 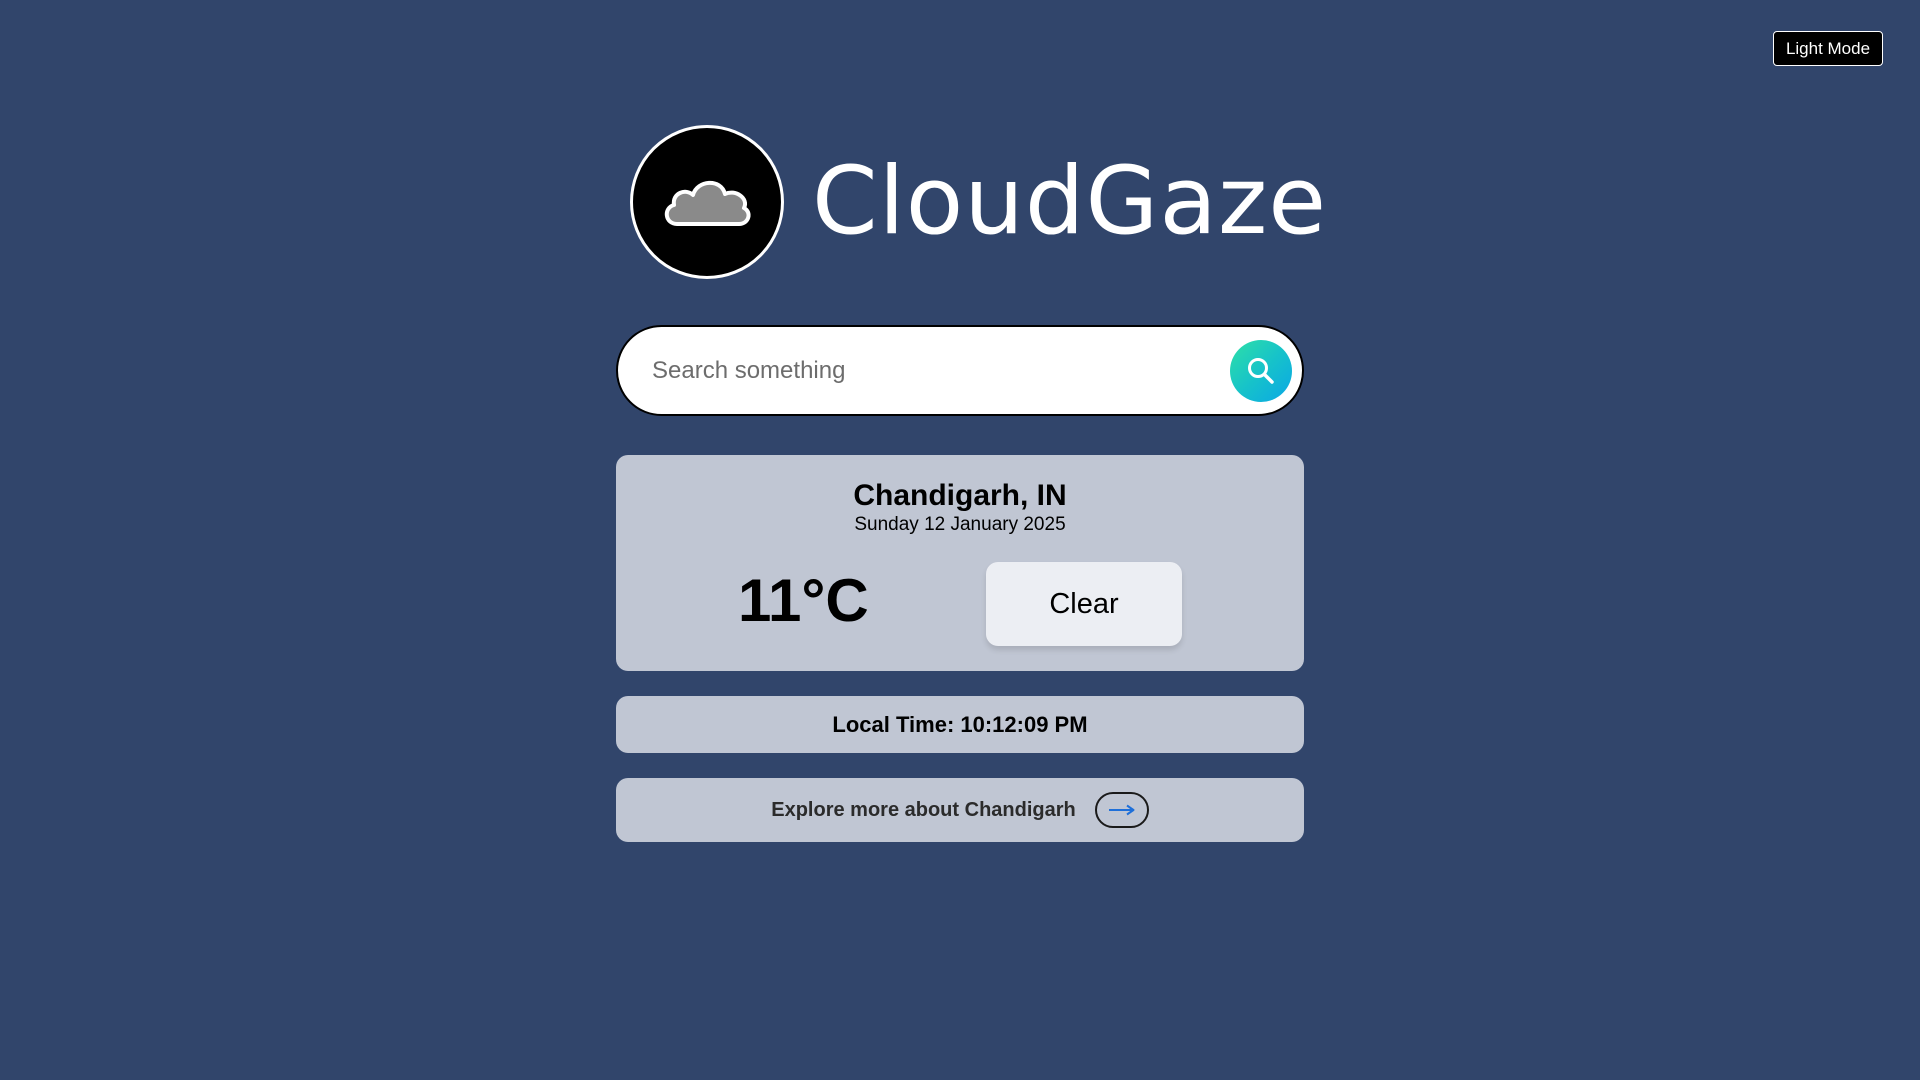 What do you see at coordinates (940, 370) in the screenshot?
I see `search-input` at bounding box center [940, 370].